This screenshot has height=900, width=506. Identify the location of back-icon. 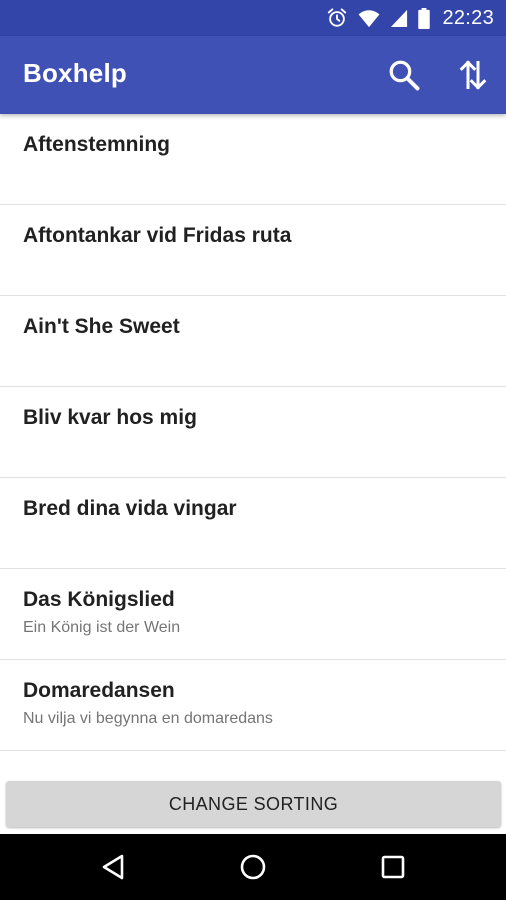
(113, 867).